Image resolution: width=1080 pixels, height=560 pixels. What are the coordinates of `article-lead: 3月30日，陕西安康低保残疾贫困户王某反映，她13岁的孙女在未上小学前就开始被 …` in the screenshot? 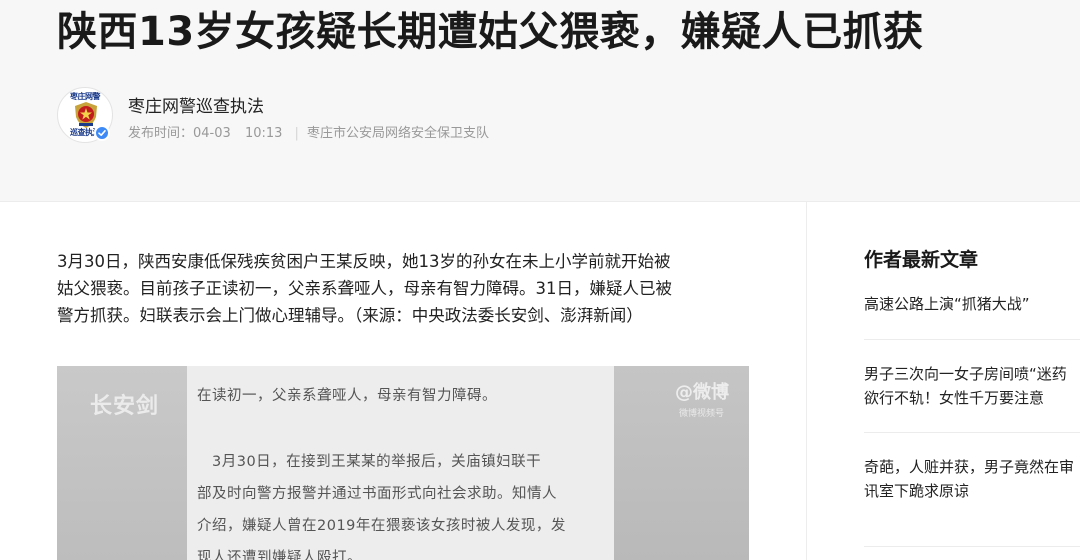 It's located at (403, 288).